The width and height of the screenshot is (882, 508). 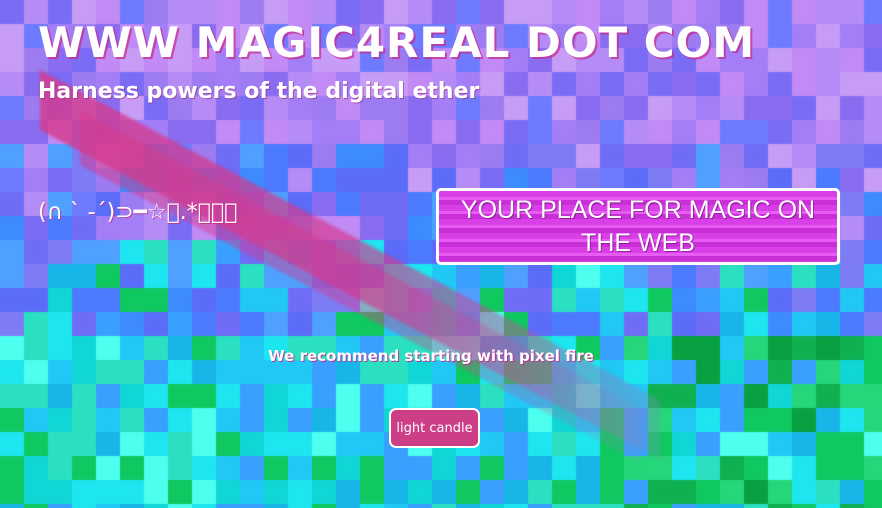 I want to click on banner-text: YOUR PLACE FOR MAGIC ON THE WEB, so click(x=638, y=226).